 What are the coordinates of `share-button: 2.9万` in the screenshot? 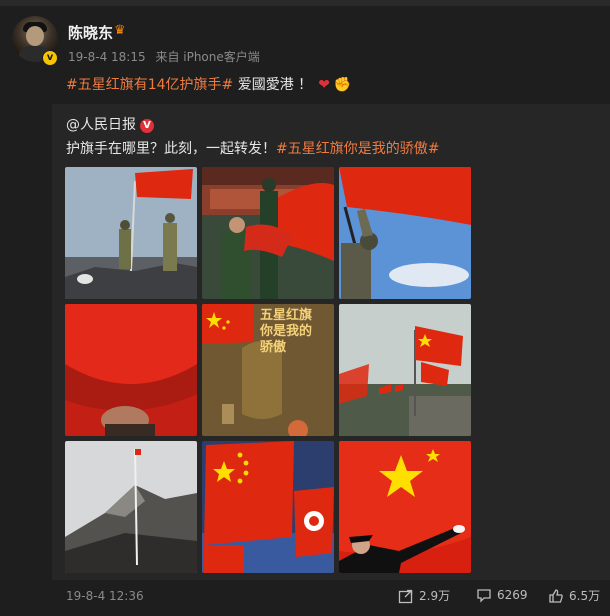 It's located at (424, 595).